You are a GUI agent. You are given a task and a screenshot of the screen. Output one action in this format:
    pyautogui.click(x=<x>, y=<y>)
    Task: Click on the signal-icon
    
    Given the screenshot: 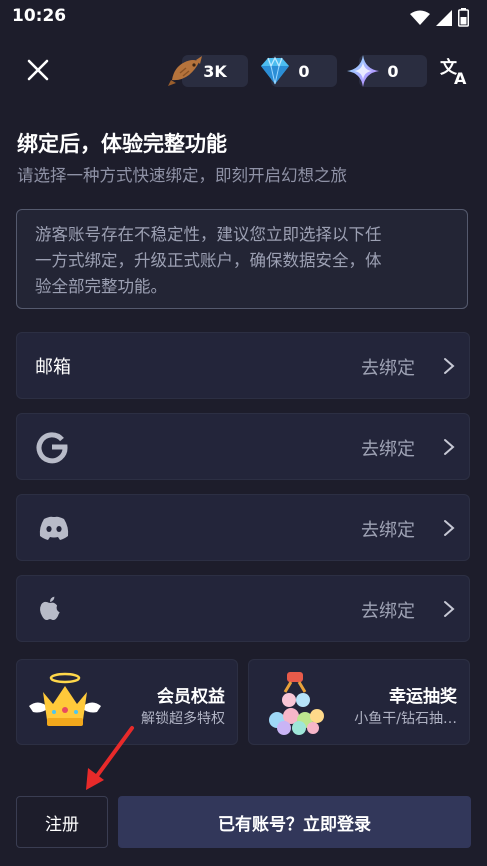 What is the action you would take?
    pyautogui.click(x=444, y=17)
    